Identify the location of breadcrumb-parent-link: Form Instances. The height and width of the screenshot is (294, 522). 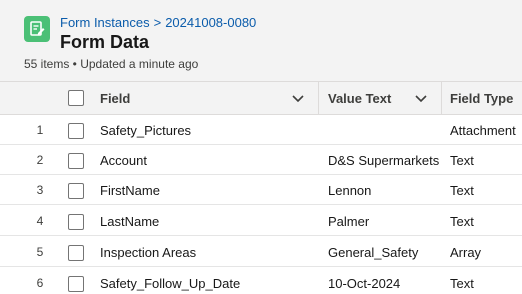
(105, 22).